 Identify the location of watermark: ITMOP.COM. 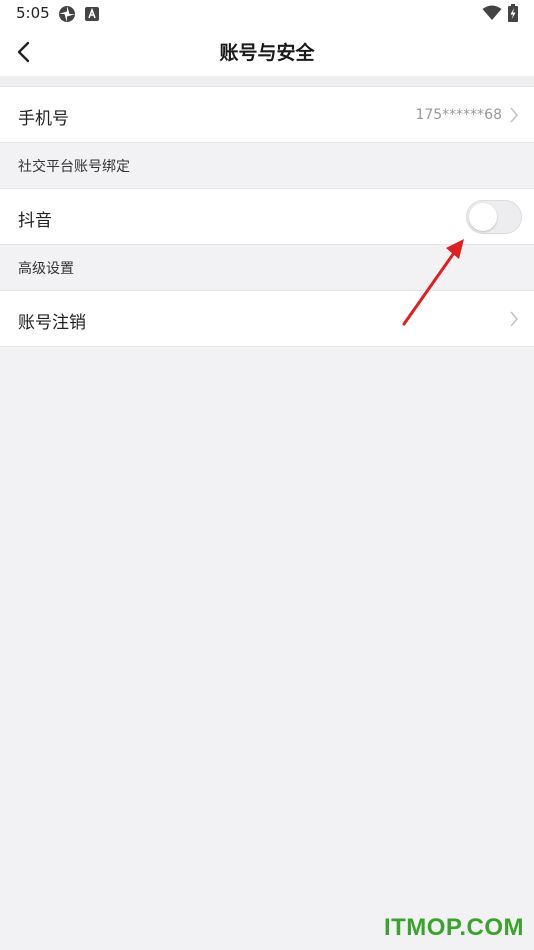
(453, 927).